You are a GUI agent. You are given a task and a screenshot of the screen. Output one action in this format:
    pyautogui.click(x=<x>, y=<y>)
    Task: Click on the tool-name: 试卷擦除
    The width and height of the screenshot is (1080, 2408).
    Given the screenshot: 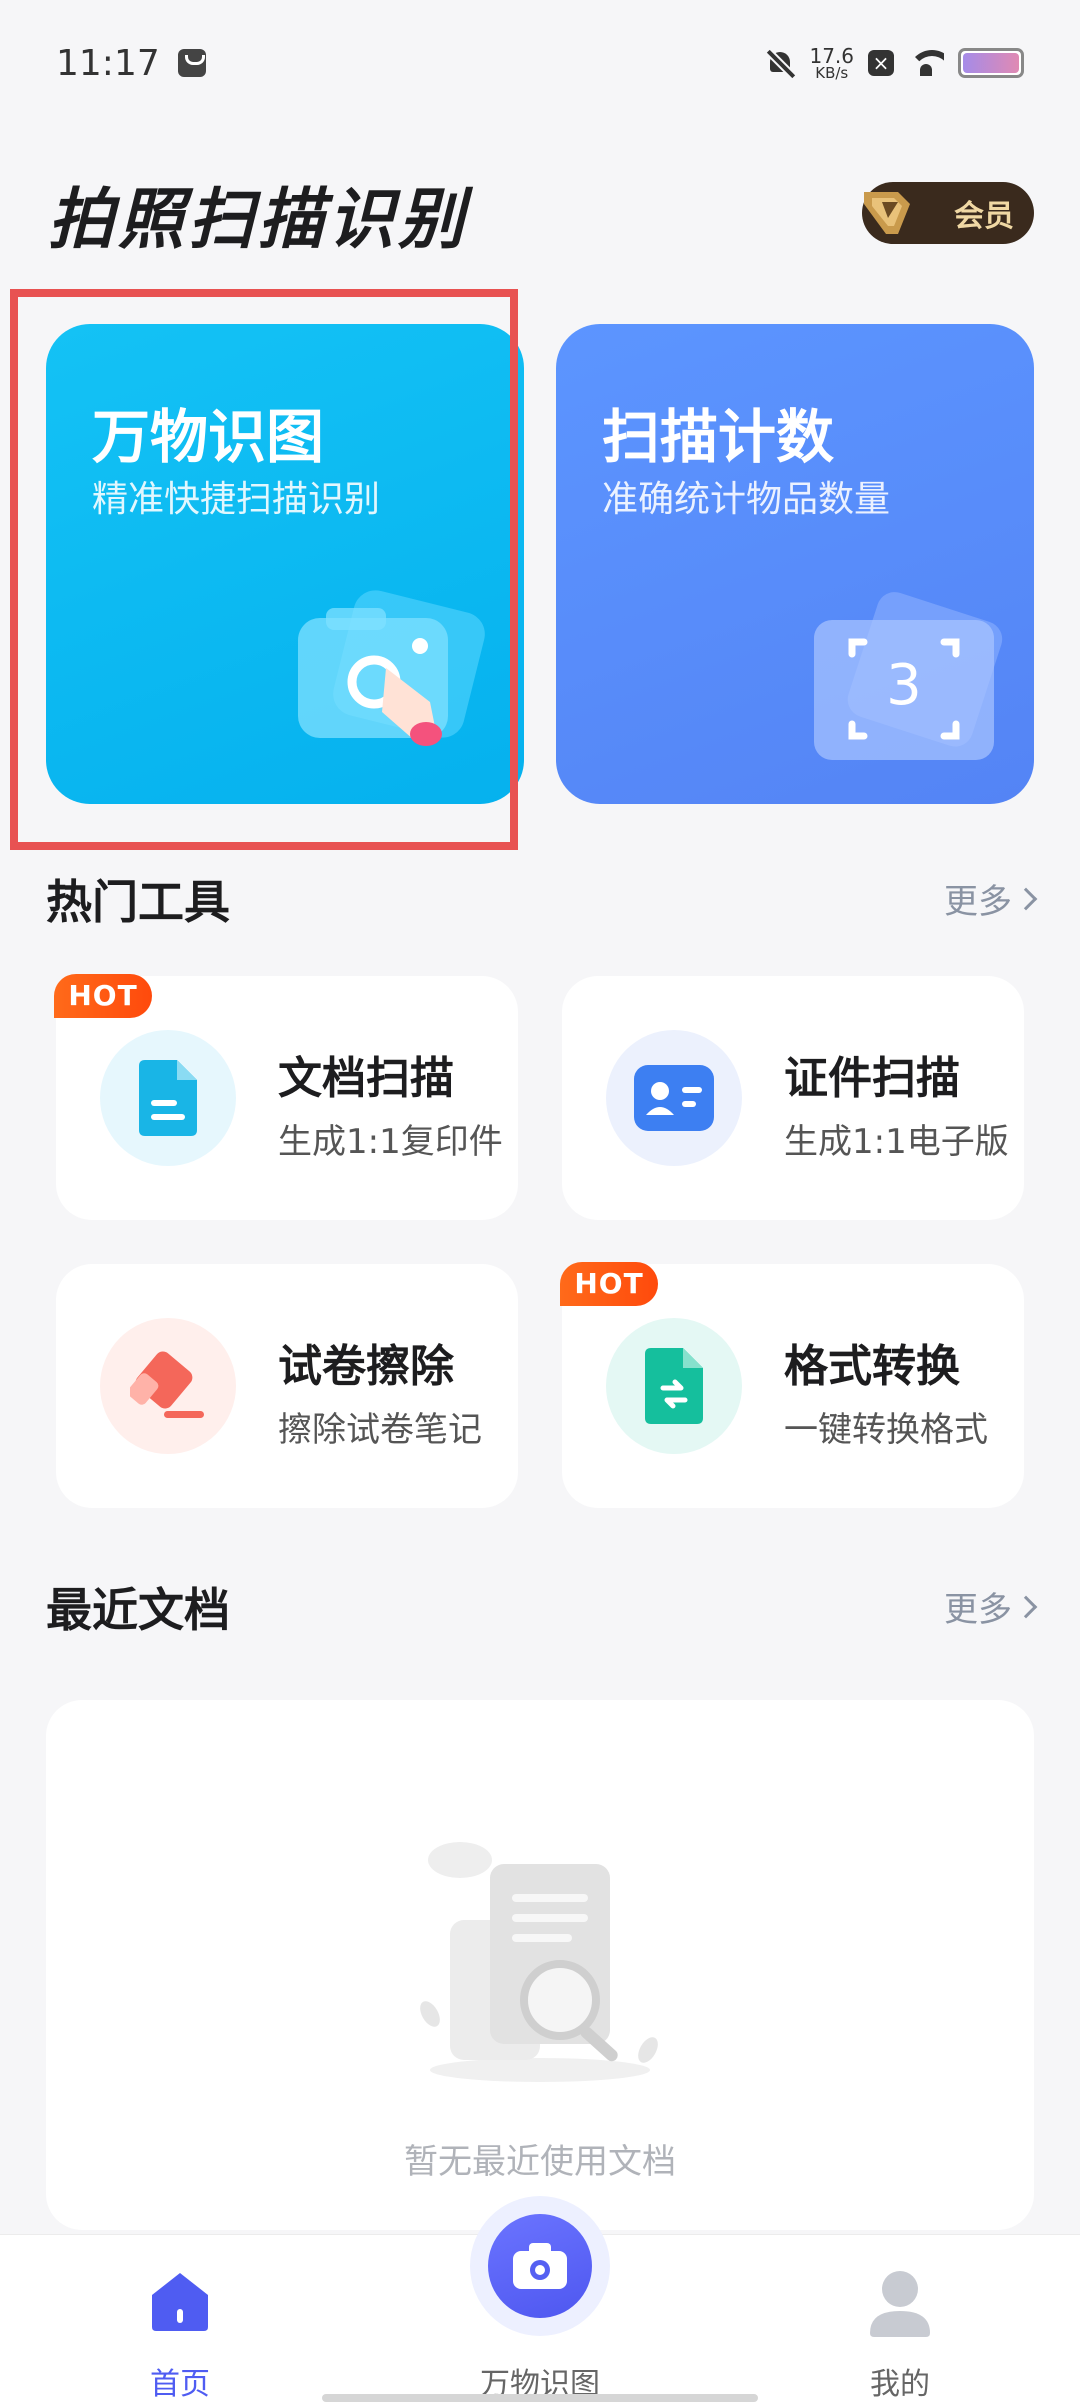 What is the action you would take?
    pyautogui.click(x=366, y=1366)
    